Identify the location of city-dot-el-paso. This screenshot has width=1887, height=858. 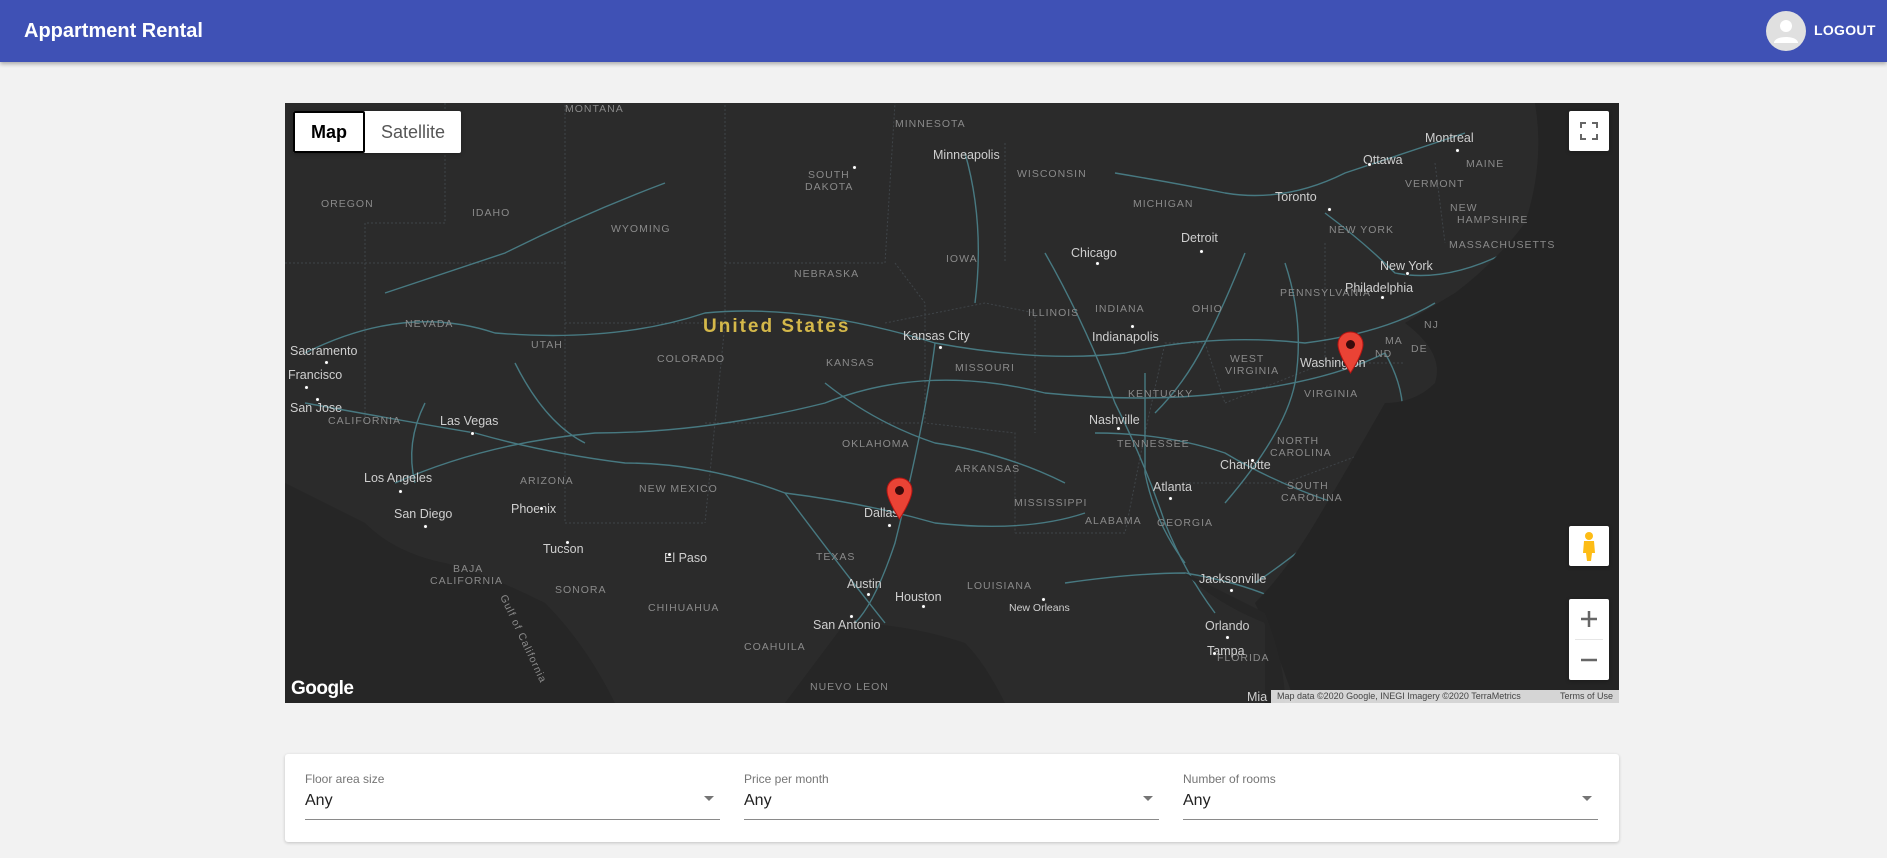
(669, 554).